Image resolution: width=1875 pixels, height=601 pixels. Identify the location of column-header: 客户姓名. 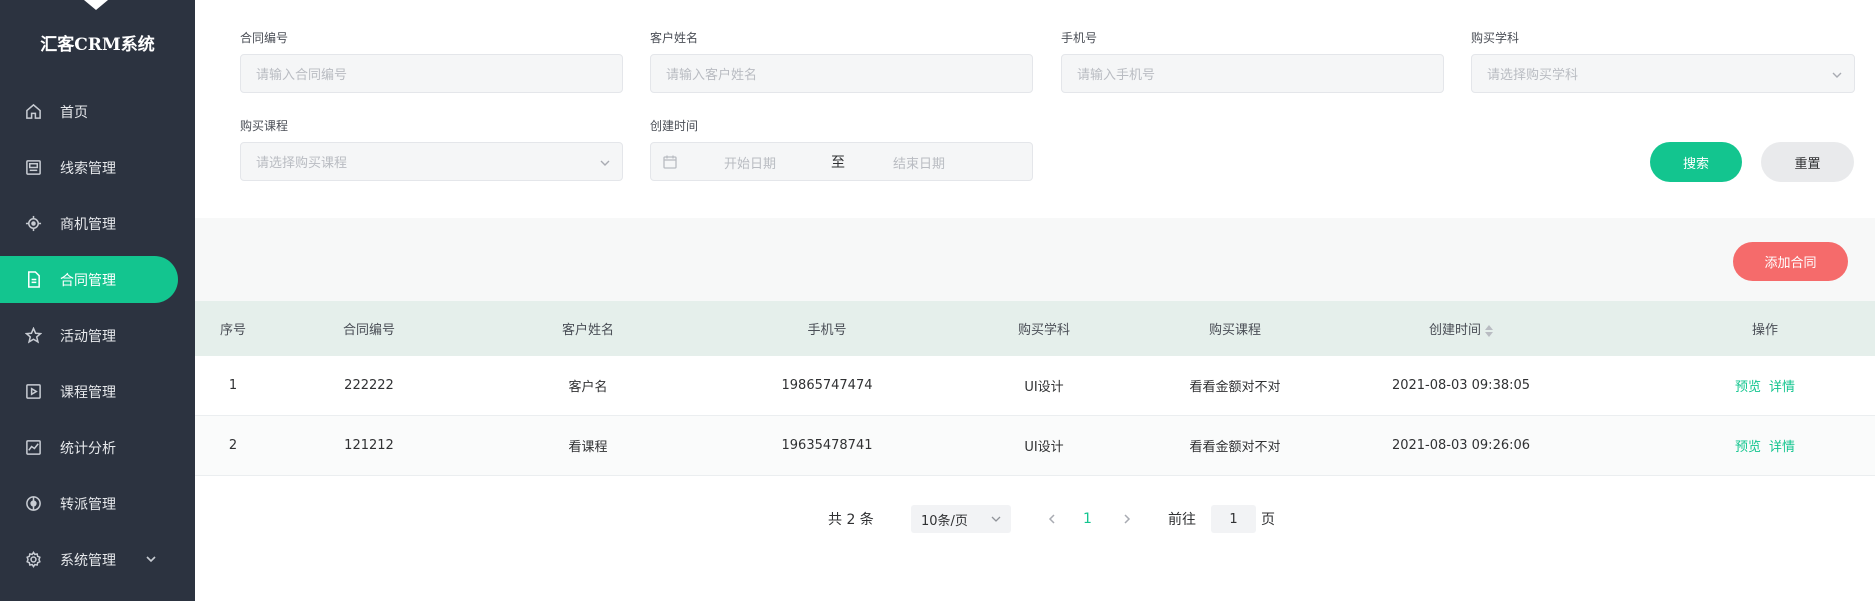
(588, 330).